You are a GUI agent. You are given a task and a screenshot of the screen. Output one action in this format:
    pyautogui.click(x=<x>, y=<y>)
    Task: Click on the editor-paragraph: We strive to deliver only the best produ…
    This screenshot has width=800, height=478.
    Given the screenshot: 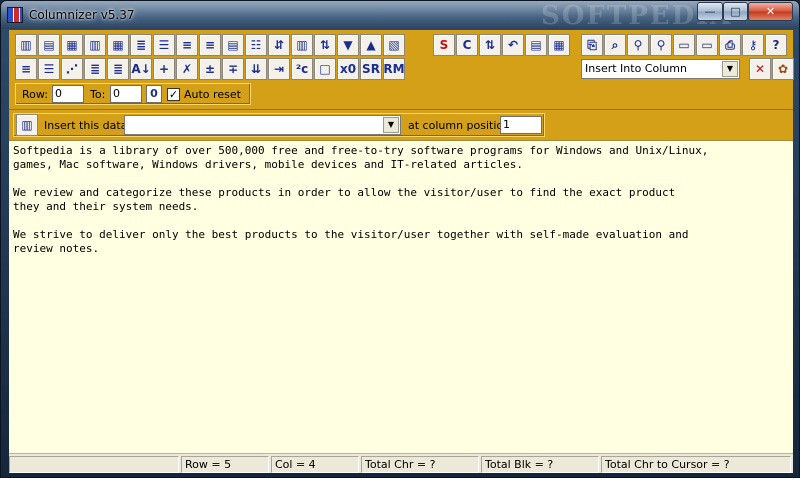 What is the action you would take?
    pyautogui.click(x=351, y=241)
    